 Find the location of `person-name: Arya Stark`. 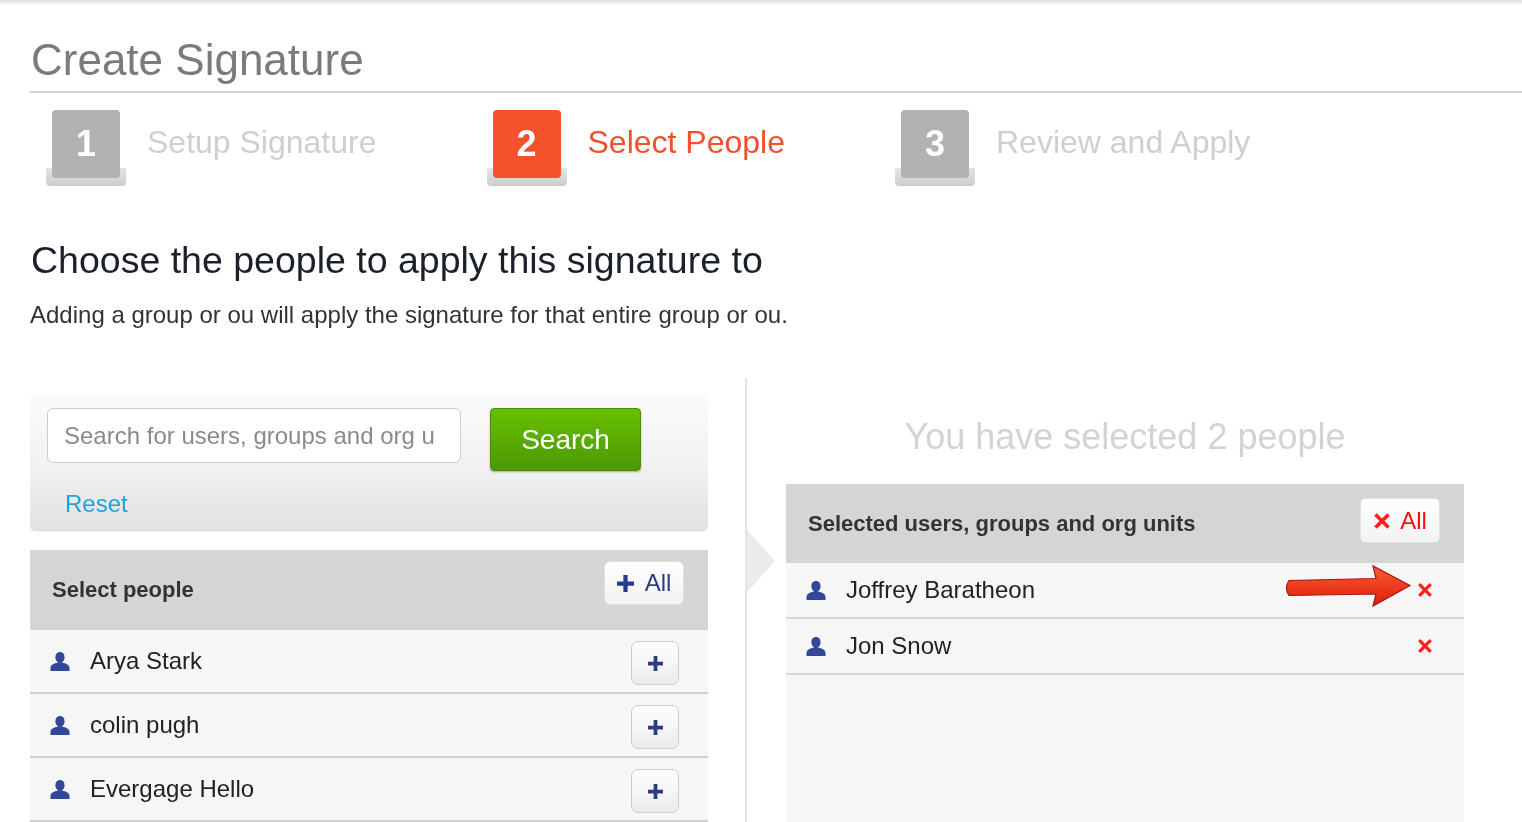

person-name: Arya Stark is located at coordinates (147, 661).